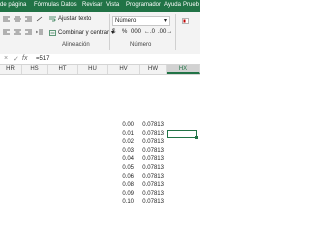  I want to click on cell-hv: 0.00, so click(122, 125).